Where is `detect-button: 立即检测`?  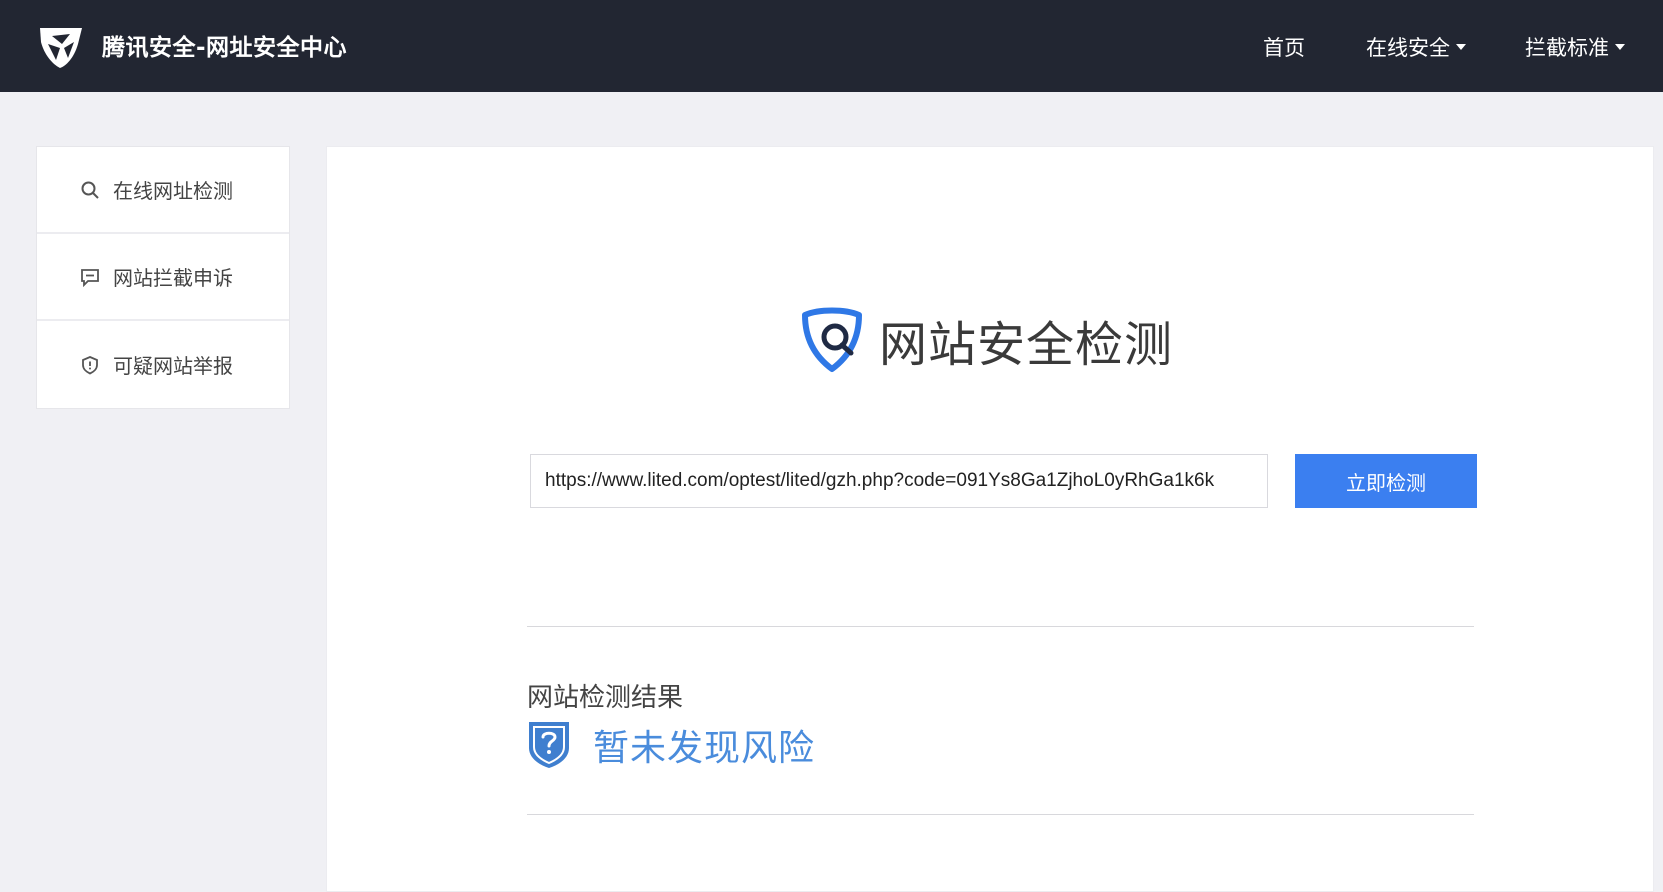
detect-button: 立即检测 is located at coordinates (1386, 481).